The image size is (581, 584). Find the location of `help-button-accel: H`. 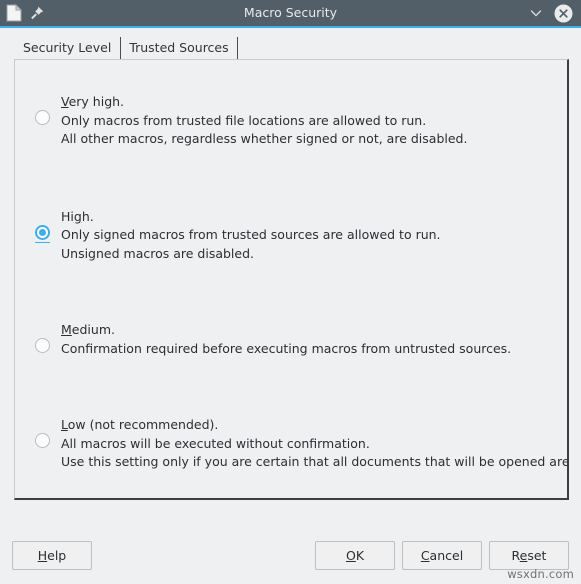

help-button-accel: H is located at coordinates (42, 555).